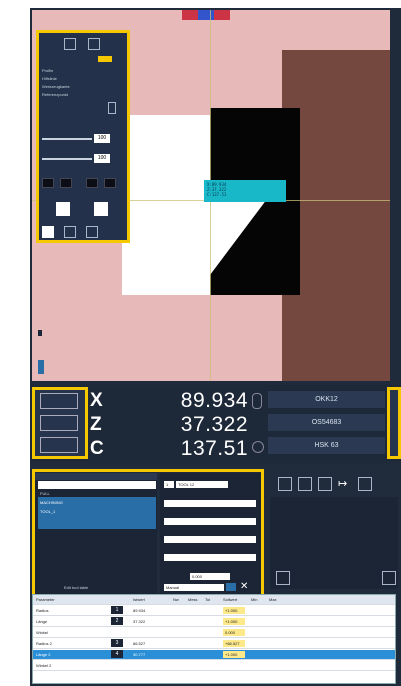  I want to click on highlight-axis-icons, so click(60, 423).